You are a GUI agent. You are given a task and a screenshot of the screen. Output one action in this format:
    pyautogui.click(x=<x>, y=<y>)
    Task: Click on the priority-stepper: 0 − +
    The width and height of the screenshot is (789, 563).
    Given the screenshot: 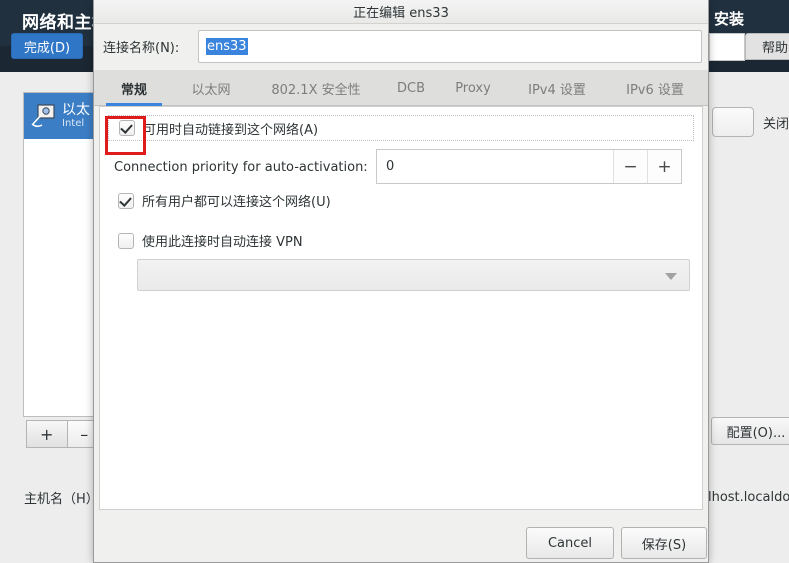 What is the action you would take?
    pyautogui.click(x=529, y=166)
    